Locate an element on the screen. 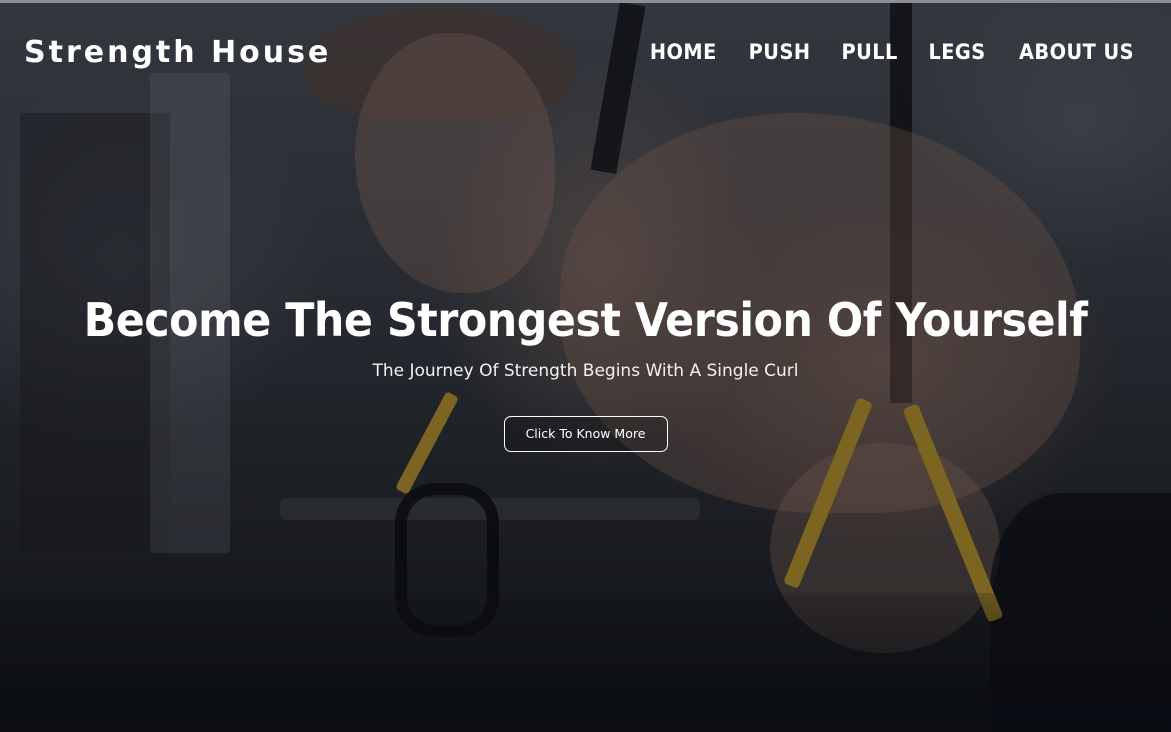 This screenshot has height=732, width=1171. nav-link-pull: PULL is located at coordinates (869, 52).